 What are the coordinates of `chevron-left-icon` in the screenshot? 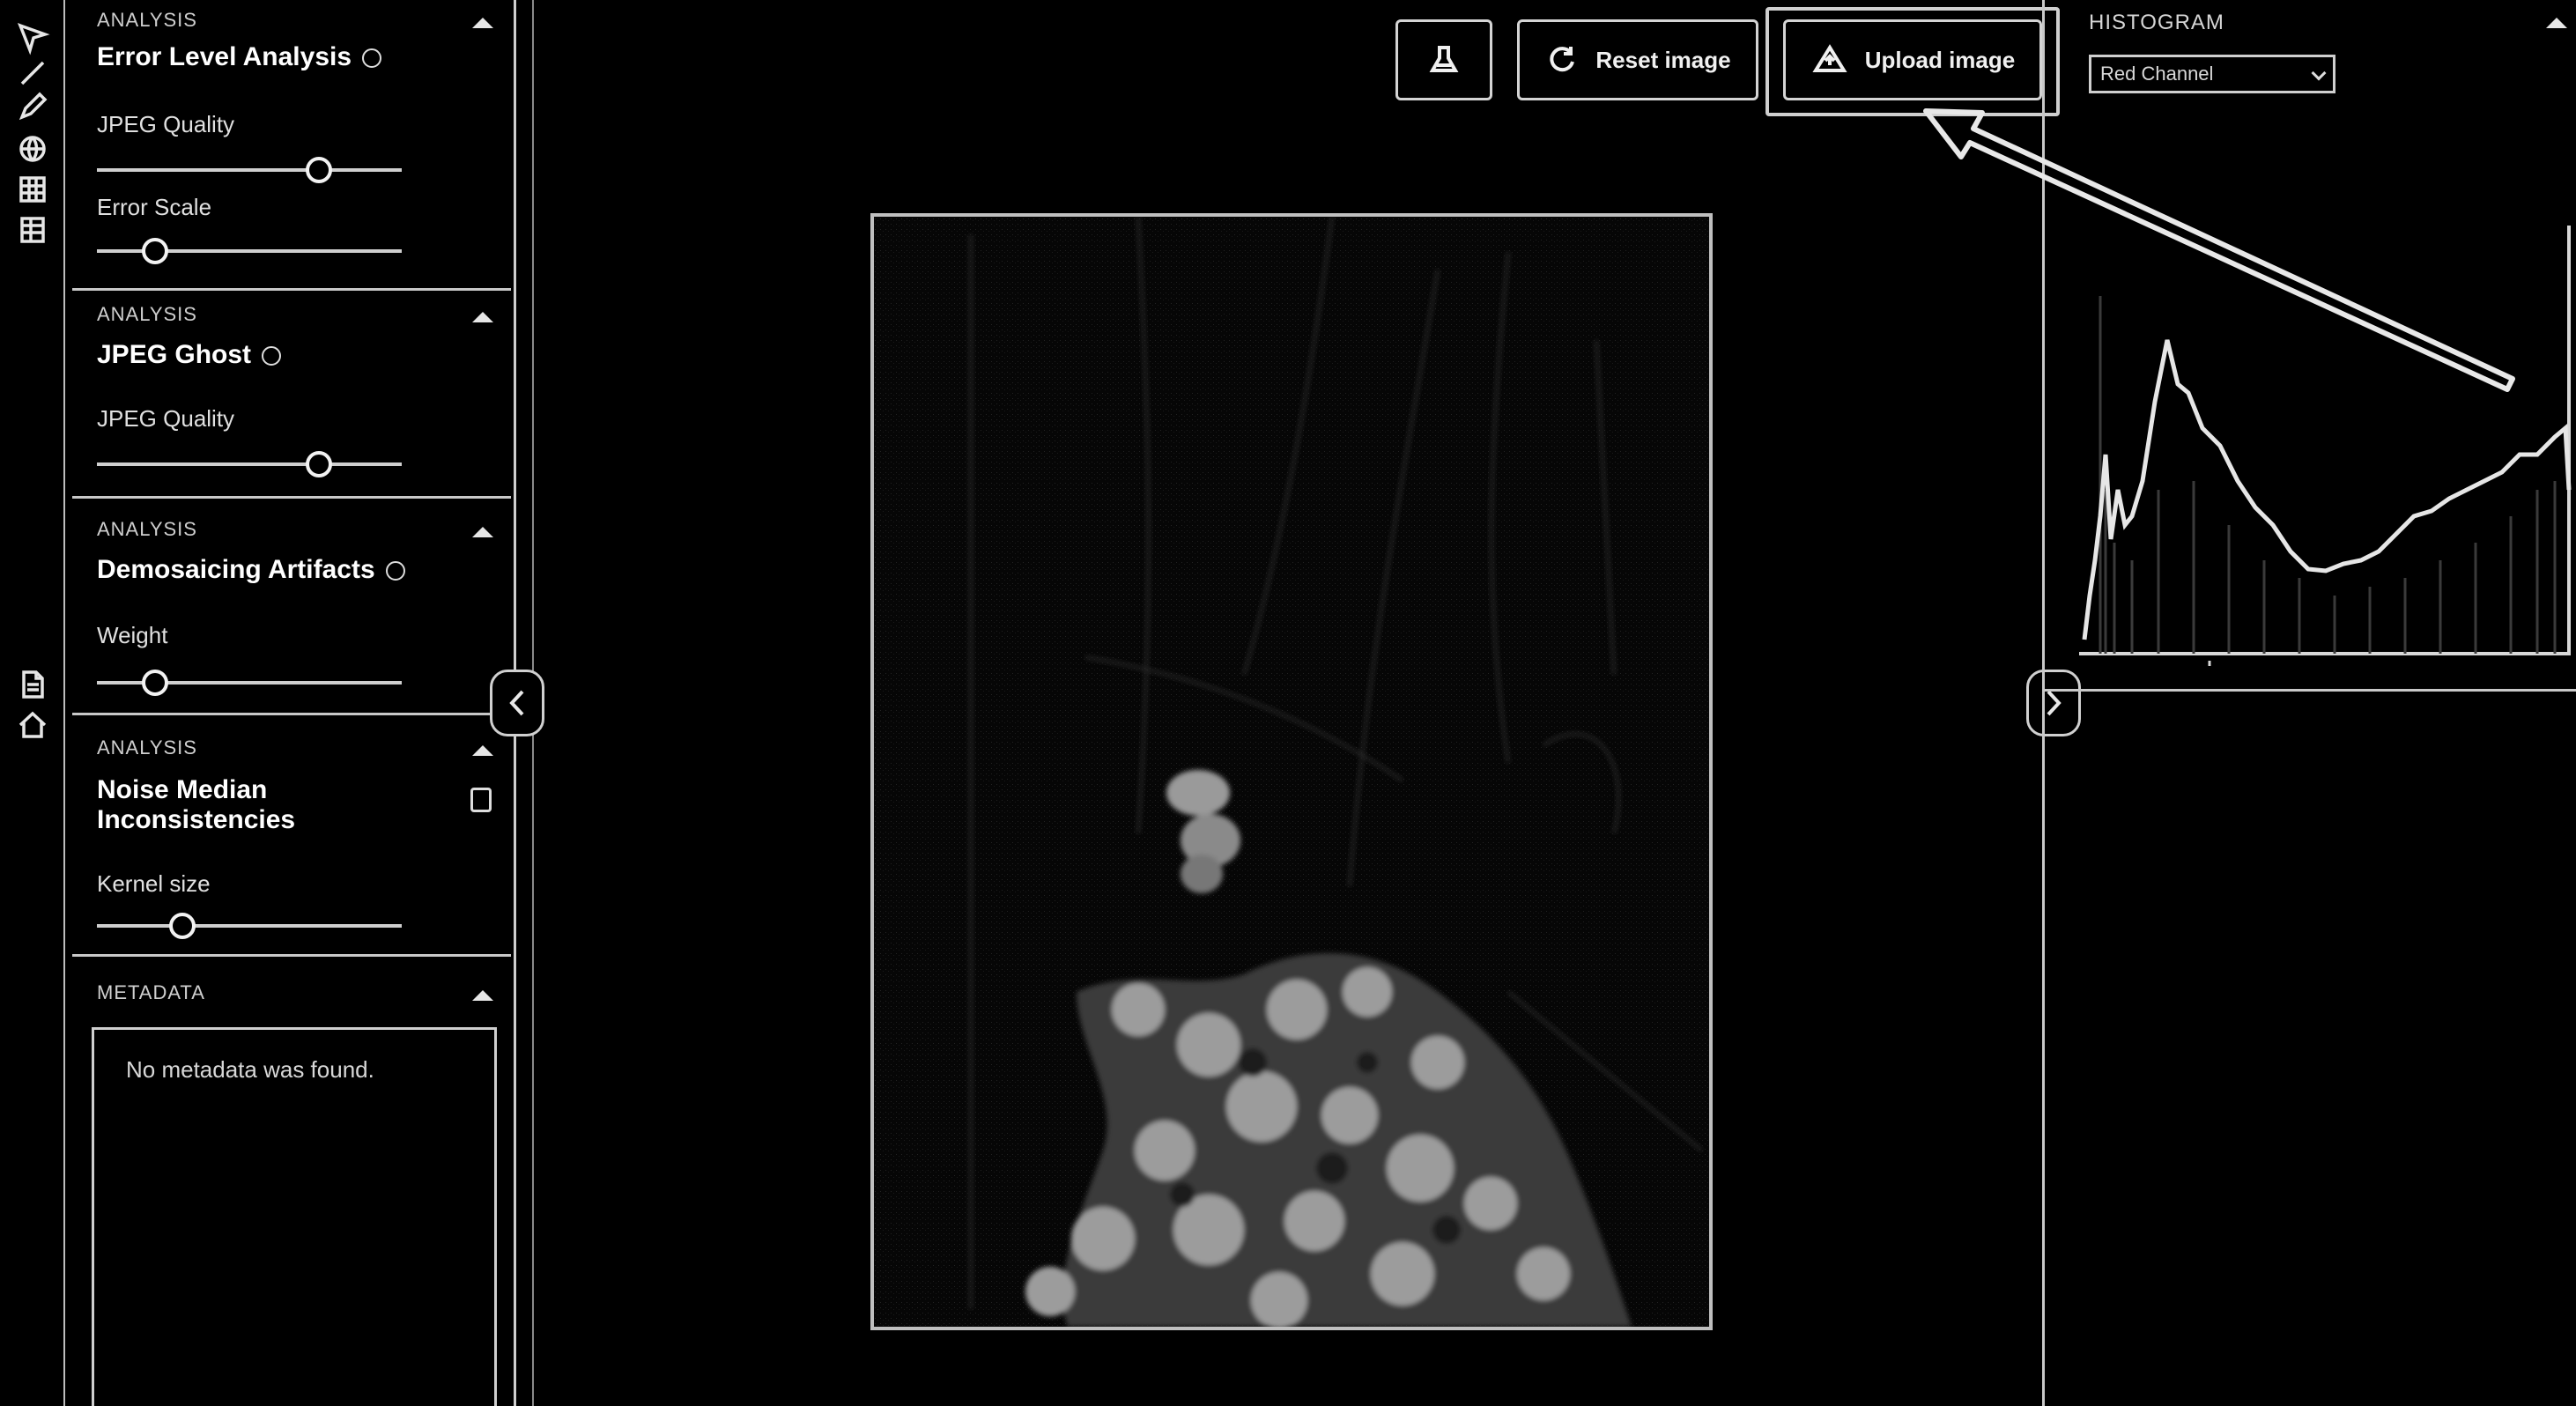 It's located at (517, 703).